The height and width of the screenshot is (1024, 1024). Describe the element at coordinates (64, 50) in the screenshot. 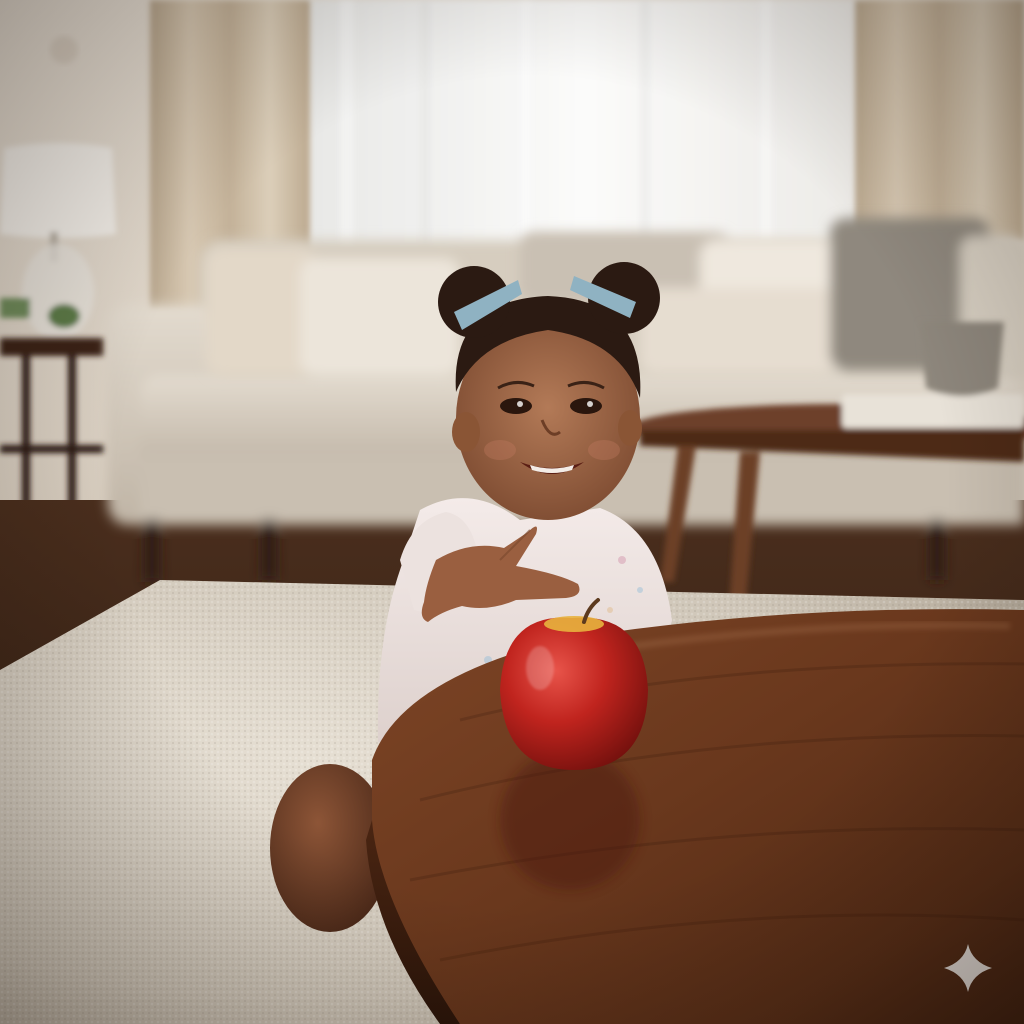

I see `wall-ornament` at that location.